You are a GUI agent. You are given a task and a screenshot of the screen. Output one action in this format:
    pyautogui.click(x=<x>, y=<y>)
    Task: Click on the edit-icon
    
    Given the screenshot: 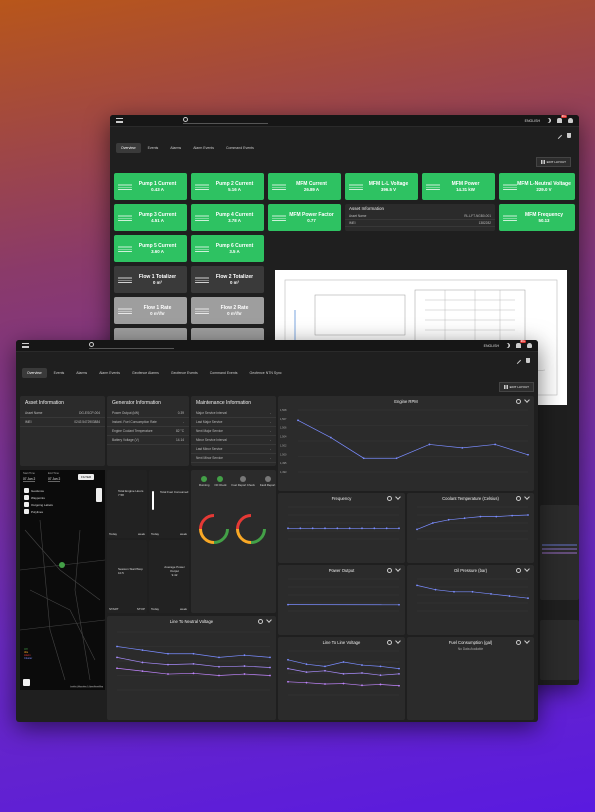 What is the action you would take?
    pyautogui.click(x=558, y=135)
    